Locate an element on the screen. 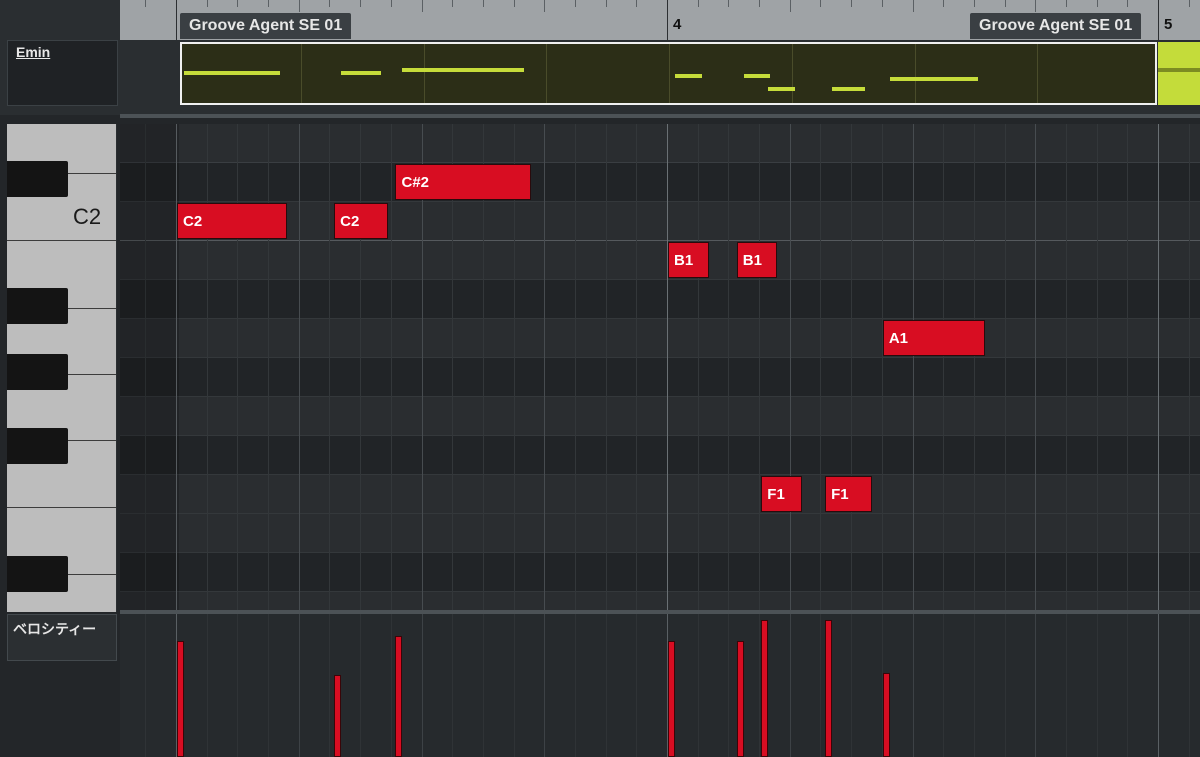 Image resolution: width=1200 pixels, height=757 pixels. note-label: C#2 is located at coordinates (415, 182).